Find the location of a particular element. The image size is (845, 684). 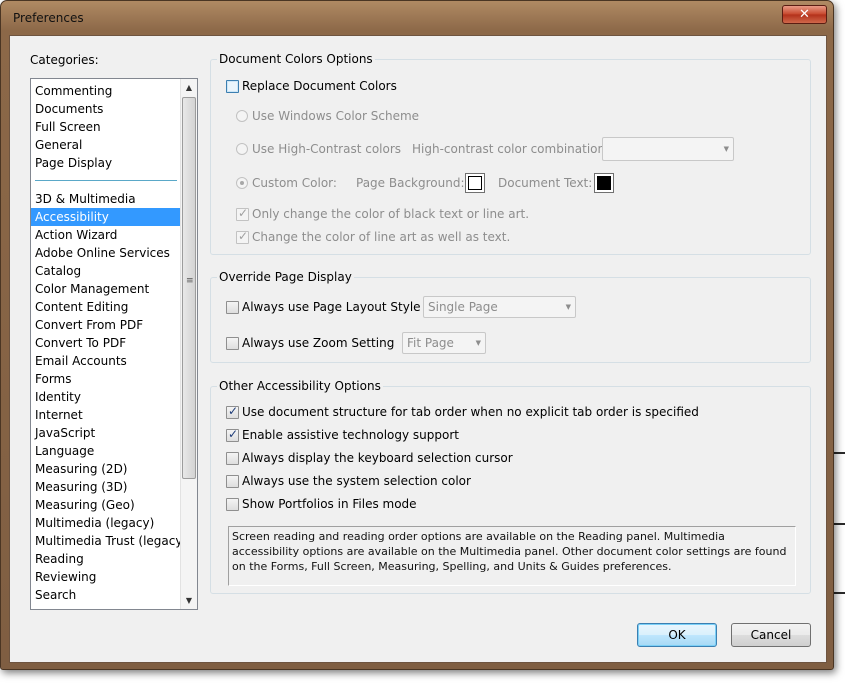

close-button: ✕ is located at coordinates (804, 14).